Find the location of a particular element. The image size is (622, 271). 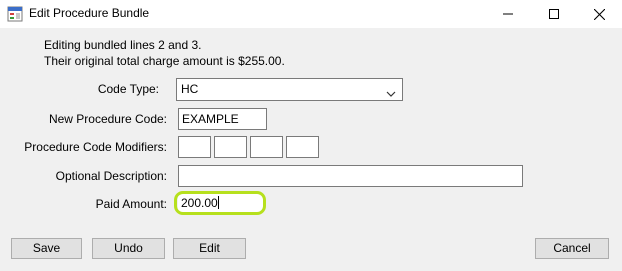

cancel-button: Cancel is located at coordinates (572, 248).